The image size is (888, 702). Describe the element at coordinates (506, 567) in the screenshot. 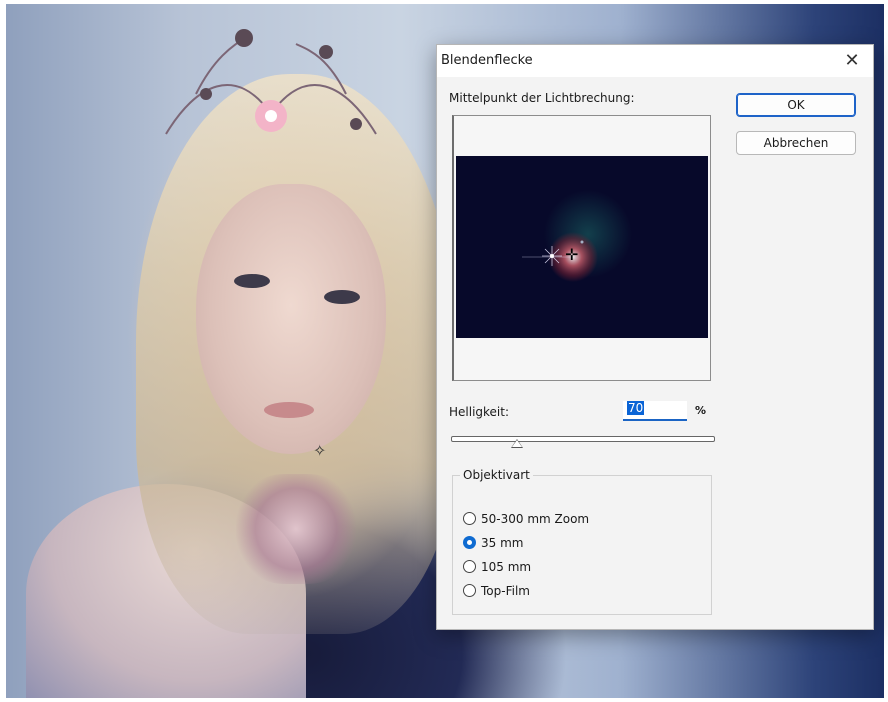

I see `radio-label: 105 mm` at that location.